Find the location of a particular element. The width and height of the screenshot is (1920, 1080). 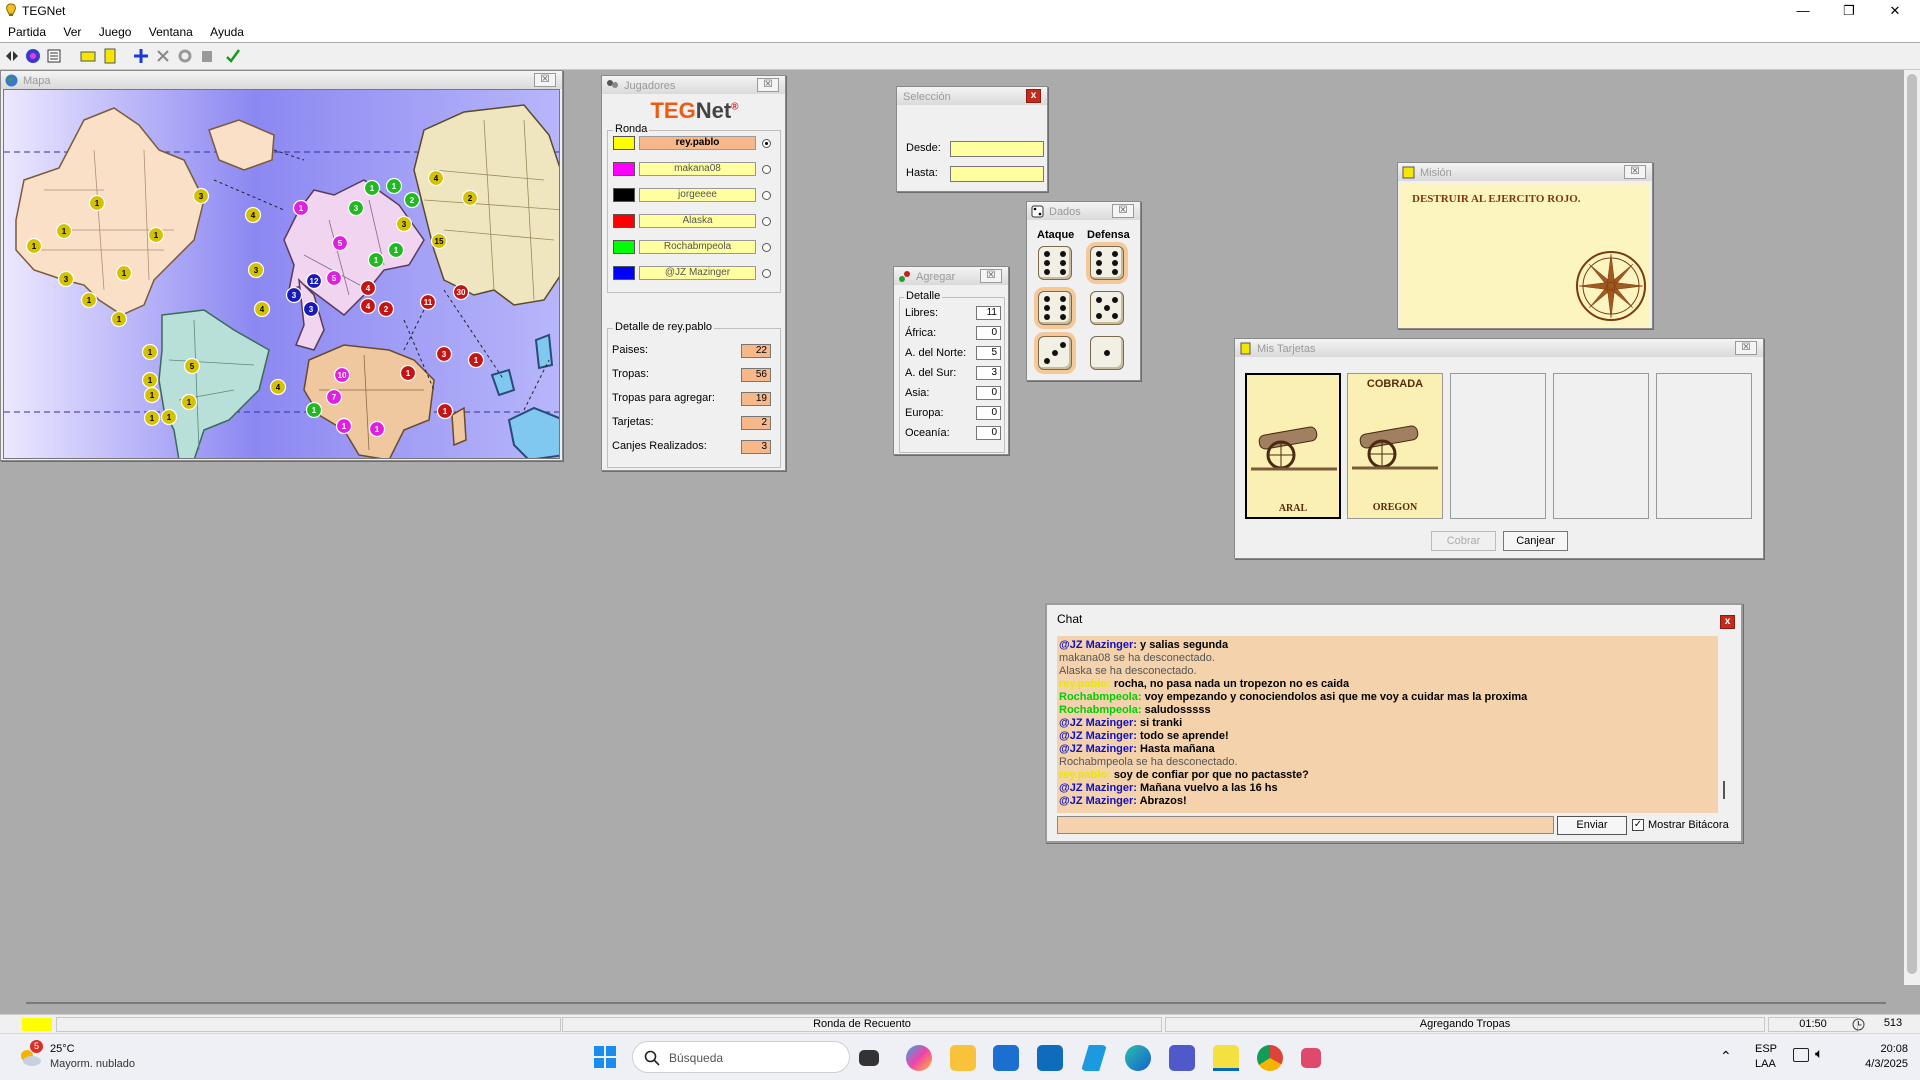

globe-icon is located at coordinates (33, 56).